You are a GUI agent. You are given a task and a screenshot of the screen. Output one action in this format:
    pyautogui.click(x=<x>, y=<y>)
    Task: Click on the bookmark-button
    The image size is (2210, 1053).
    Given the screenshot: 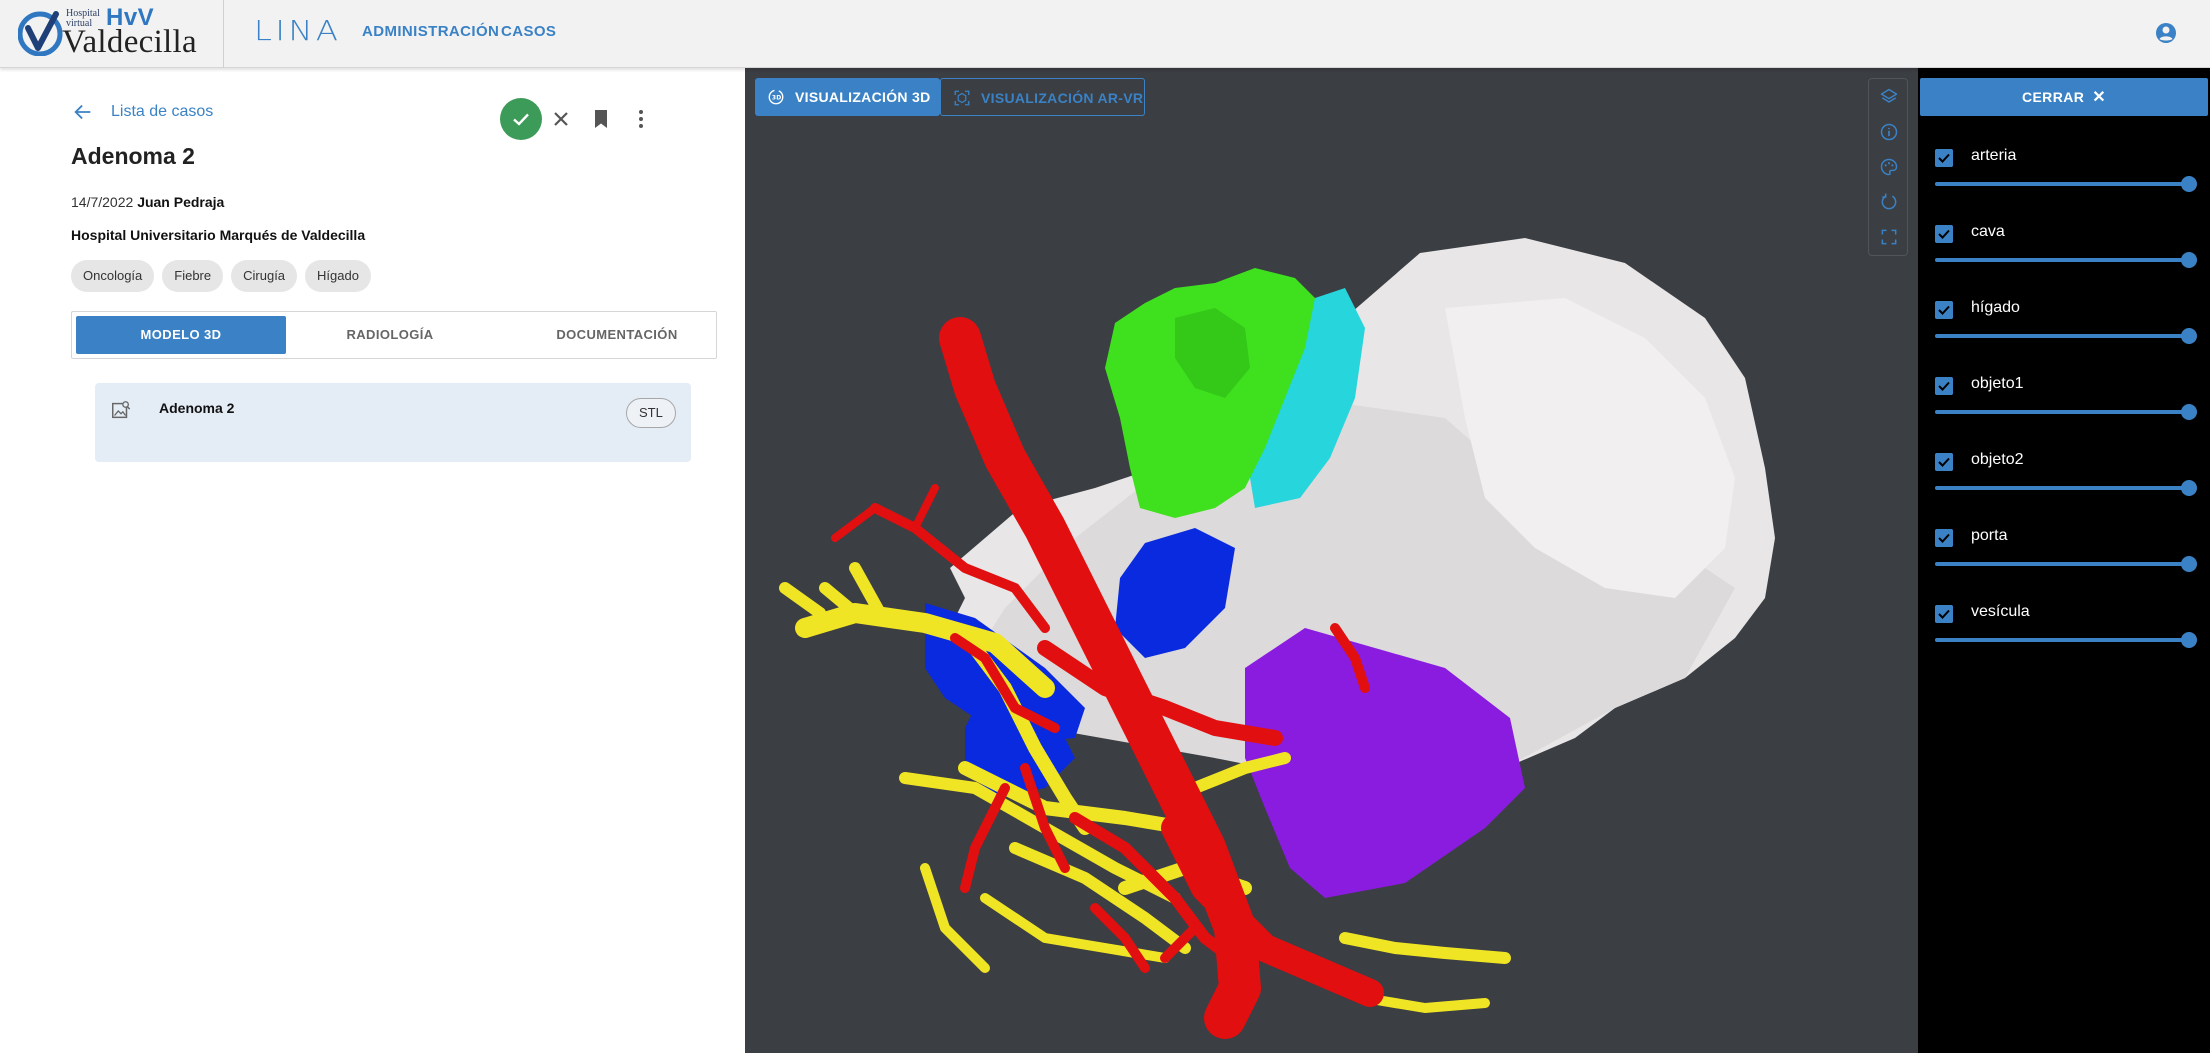 What is the action you would take?
    pyautogui.click(x=601, y=119)
    